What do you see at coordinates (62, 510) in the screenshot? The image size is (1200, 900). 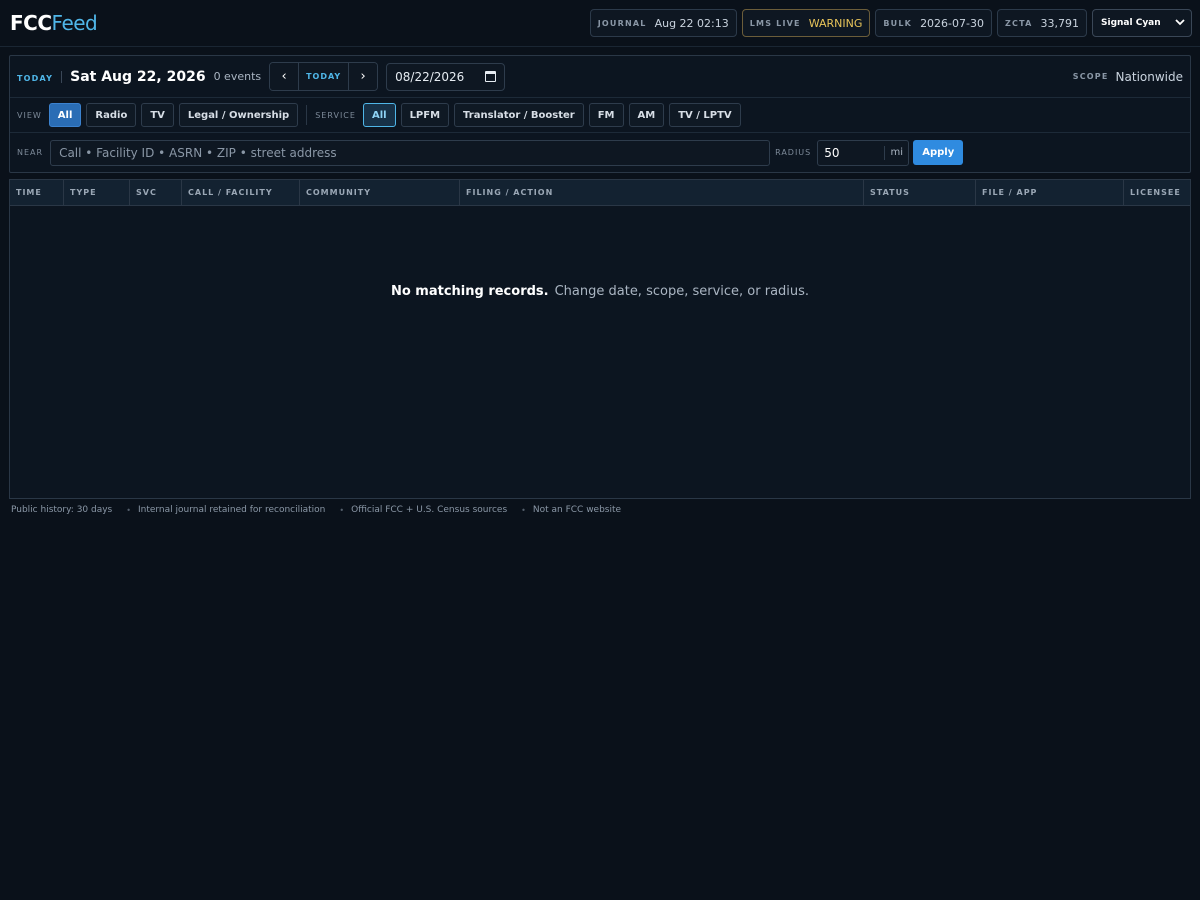 I see `footer-history: Public history: 30 days` at bounding box center [62, 510].